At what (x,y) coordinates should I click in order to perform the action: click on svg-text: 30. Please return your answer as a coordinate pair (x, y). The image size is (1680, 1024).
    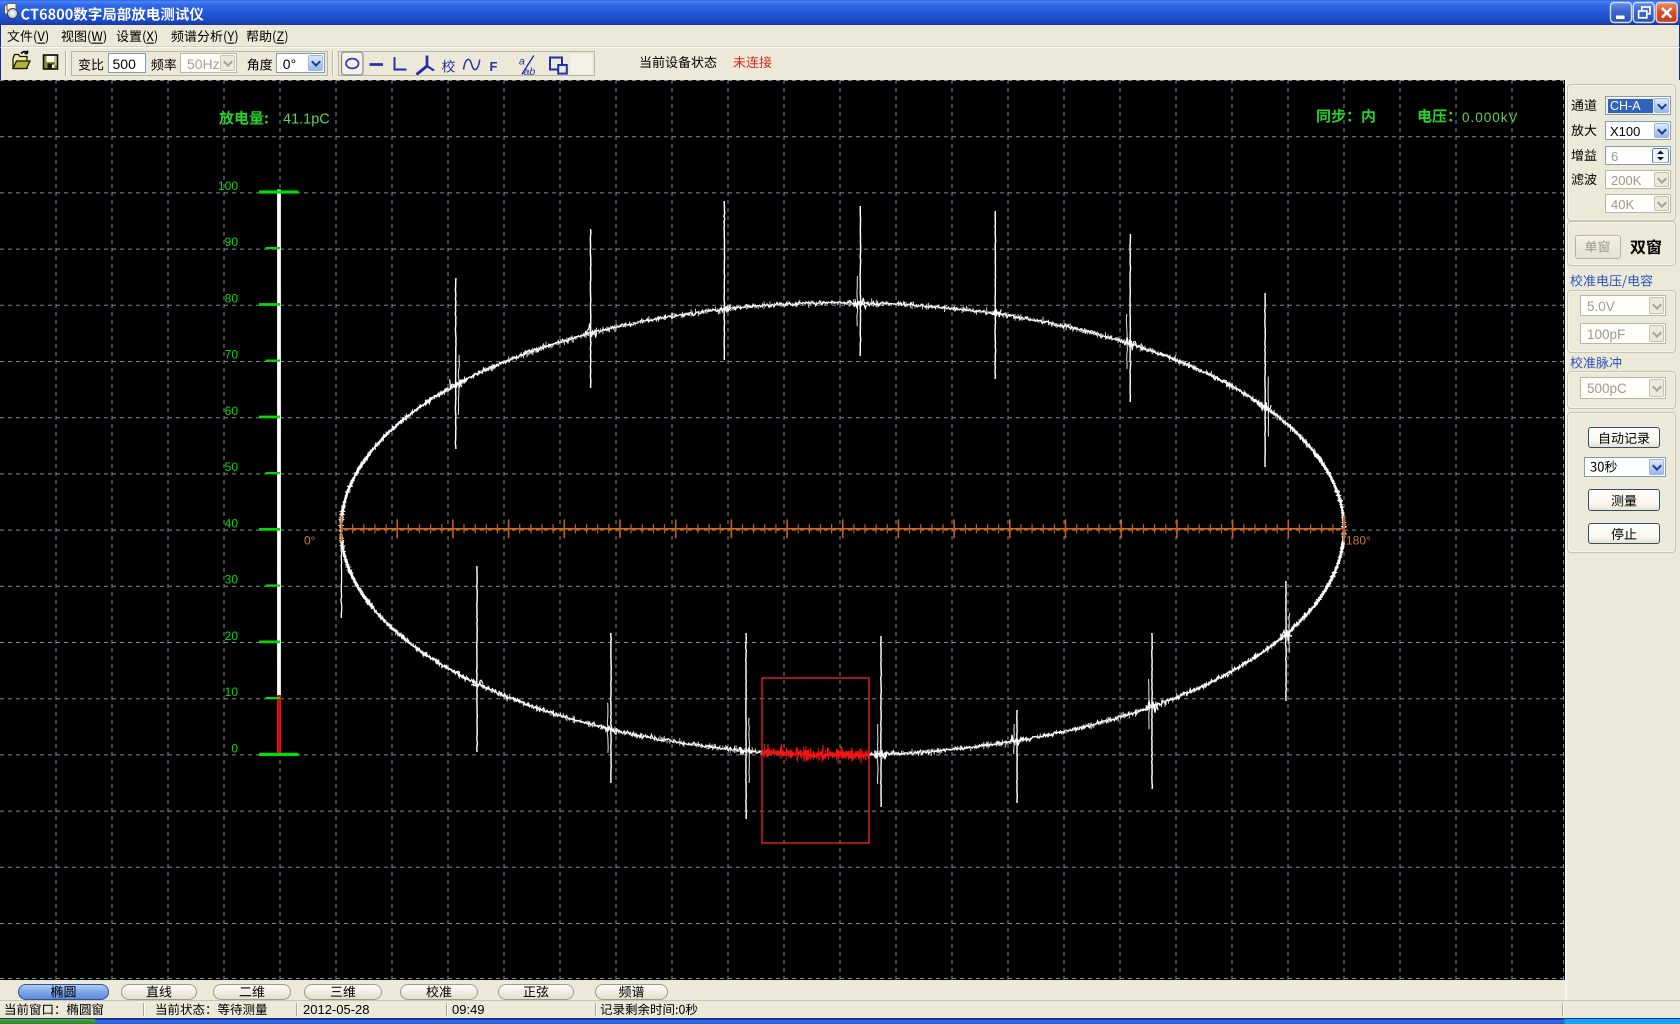
    Looking at the image, I should click on (232, 580).